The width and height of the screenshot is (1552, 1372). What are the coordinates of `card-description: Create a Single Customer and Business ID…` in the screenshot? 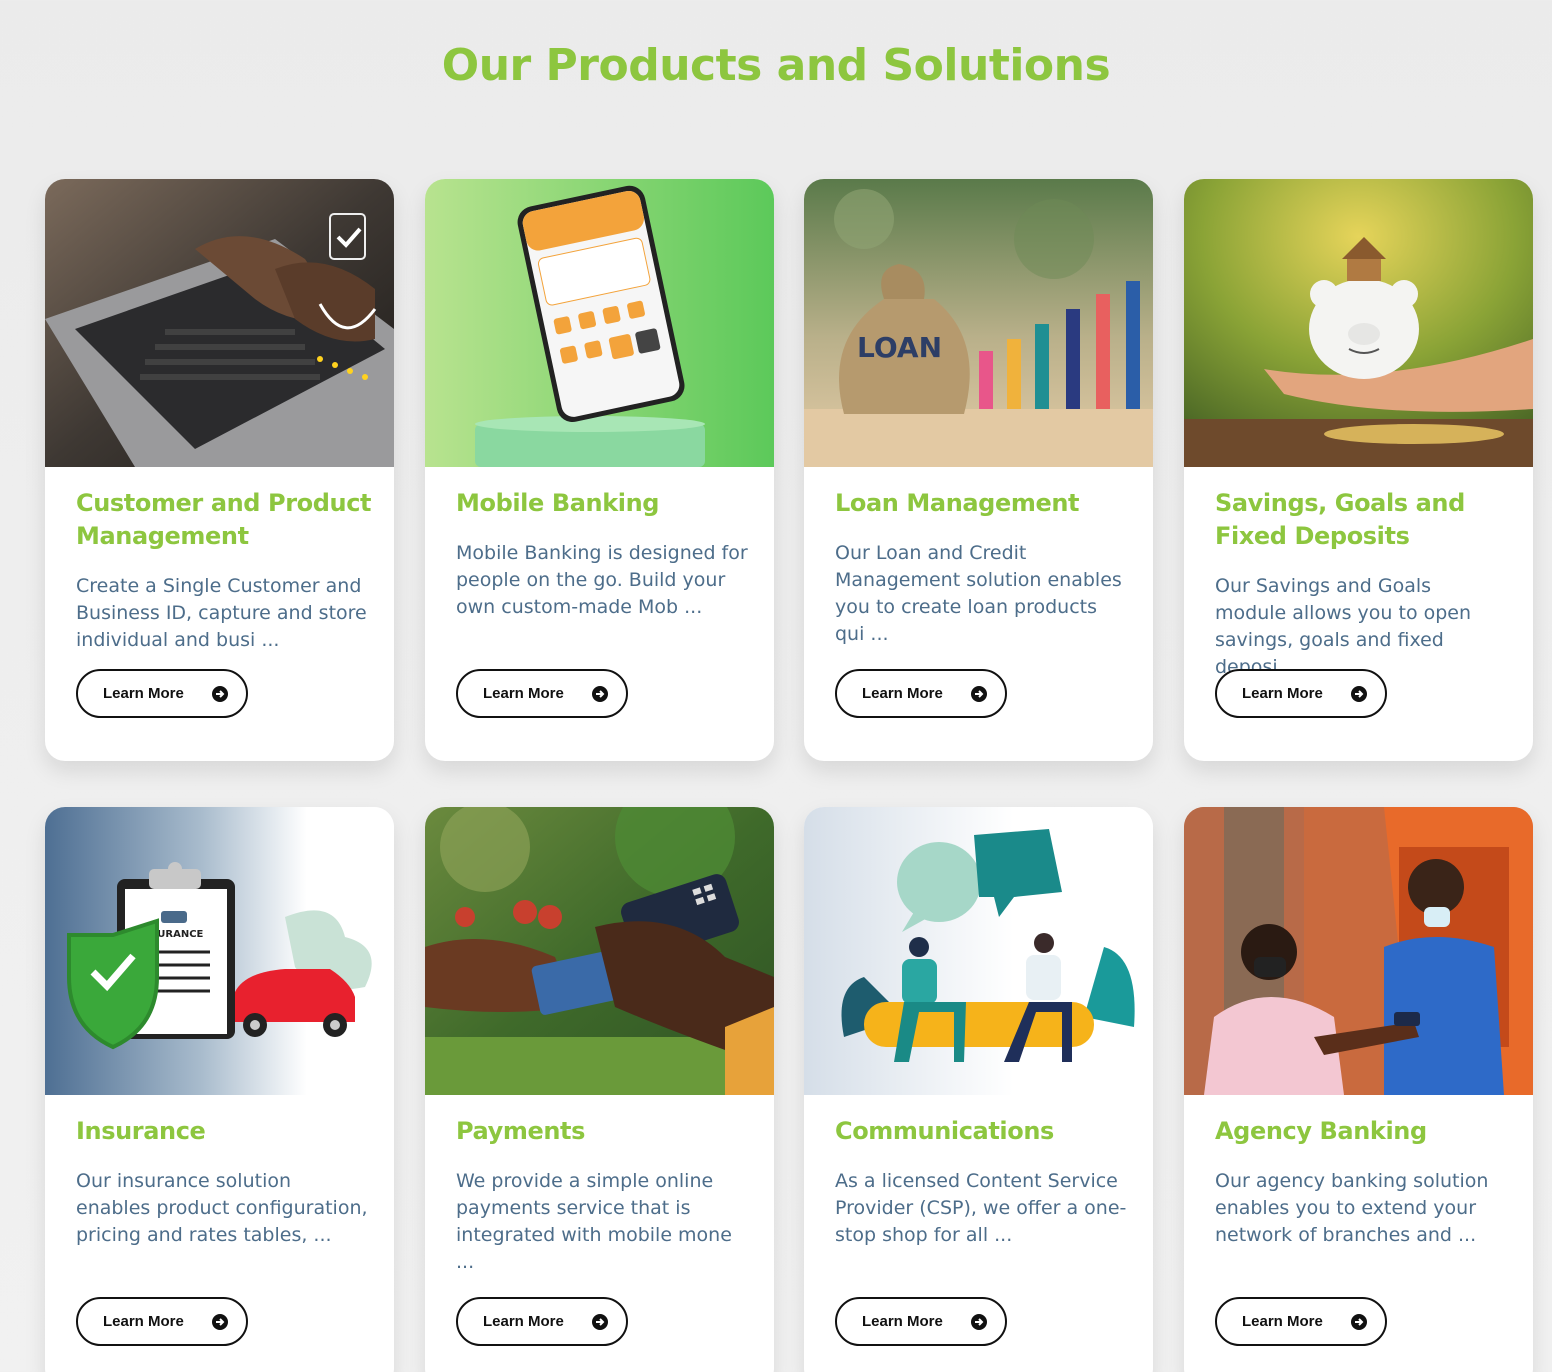 It's located at (221, 613).